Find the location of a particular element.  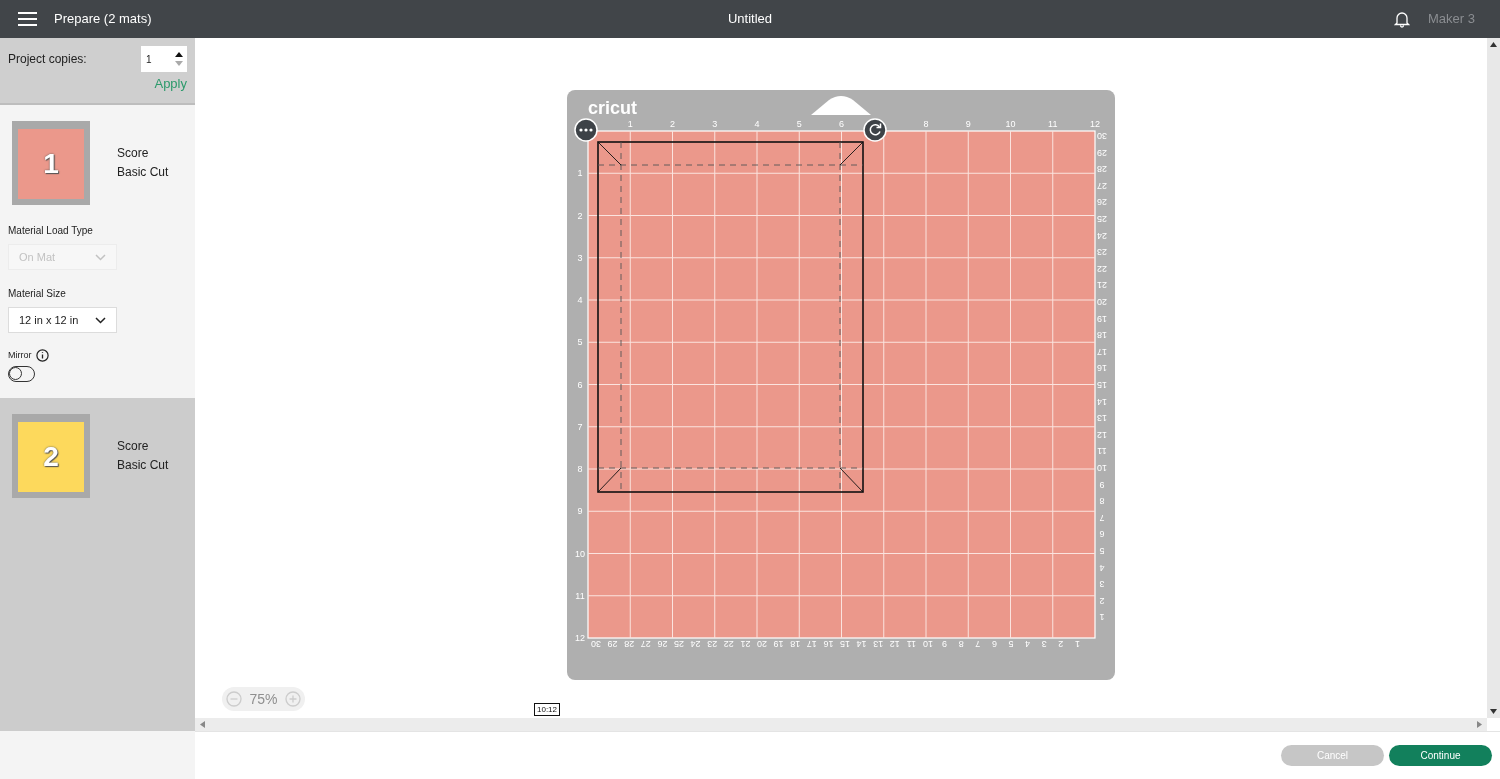

scroll-left-icon is located at coordinates (202, 724).